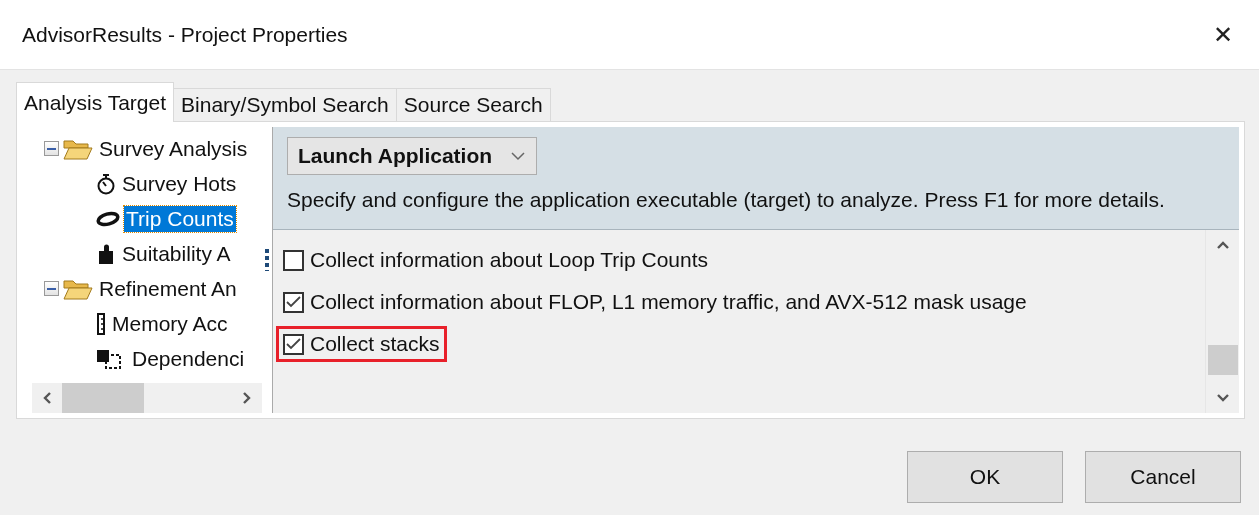 This screenshot has width=1259, height=515. I want to click on horizontal-scrollbar, so click(147, 398).